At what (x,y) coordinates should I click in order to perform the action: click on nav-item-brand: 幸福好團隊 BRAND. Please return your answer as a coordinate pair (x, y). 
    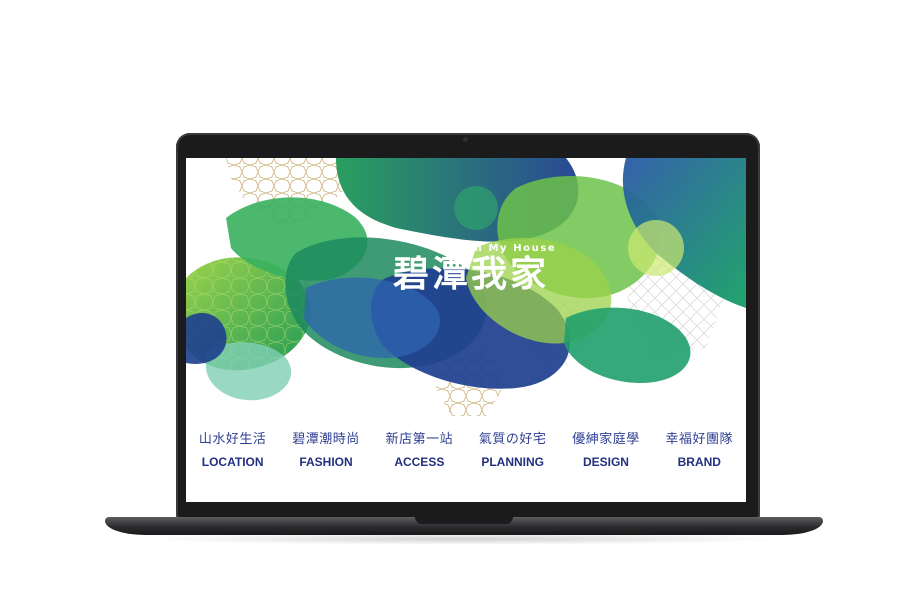
    Looking at the image, I should click on (699, 453).